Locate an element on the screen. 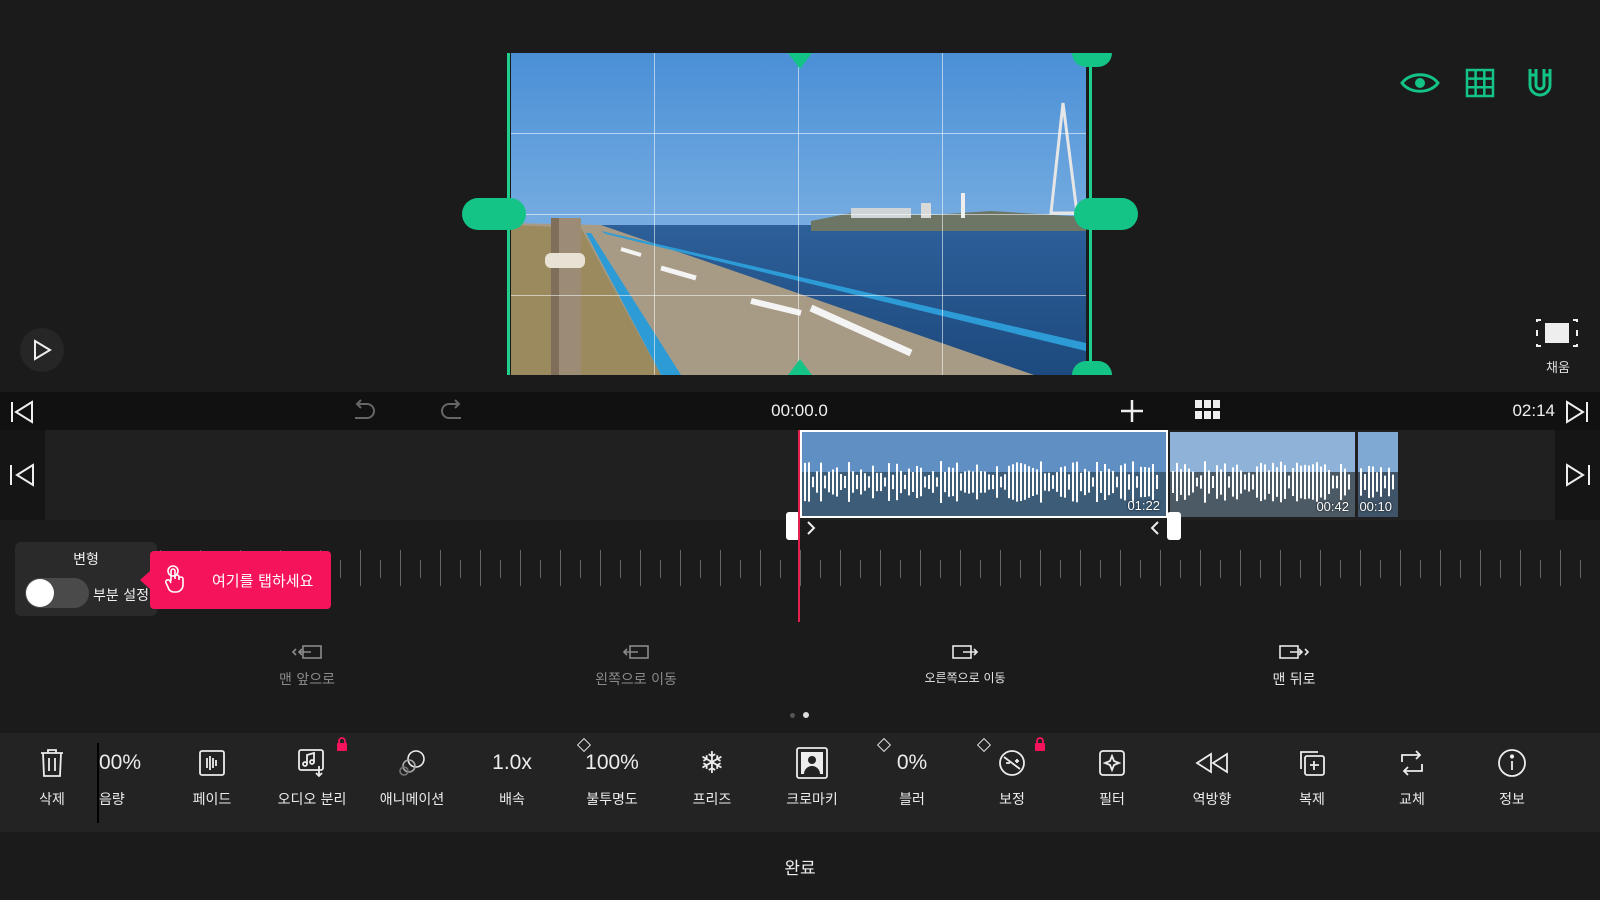  chroma-key-icon is located at coordinates (812, 763).